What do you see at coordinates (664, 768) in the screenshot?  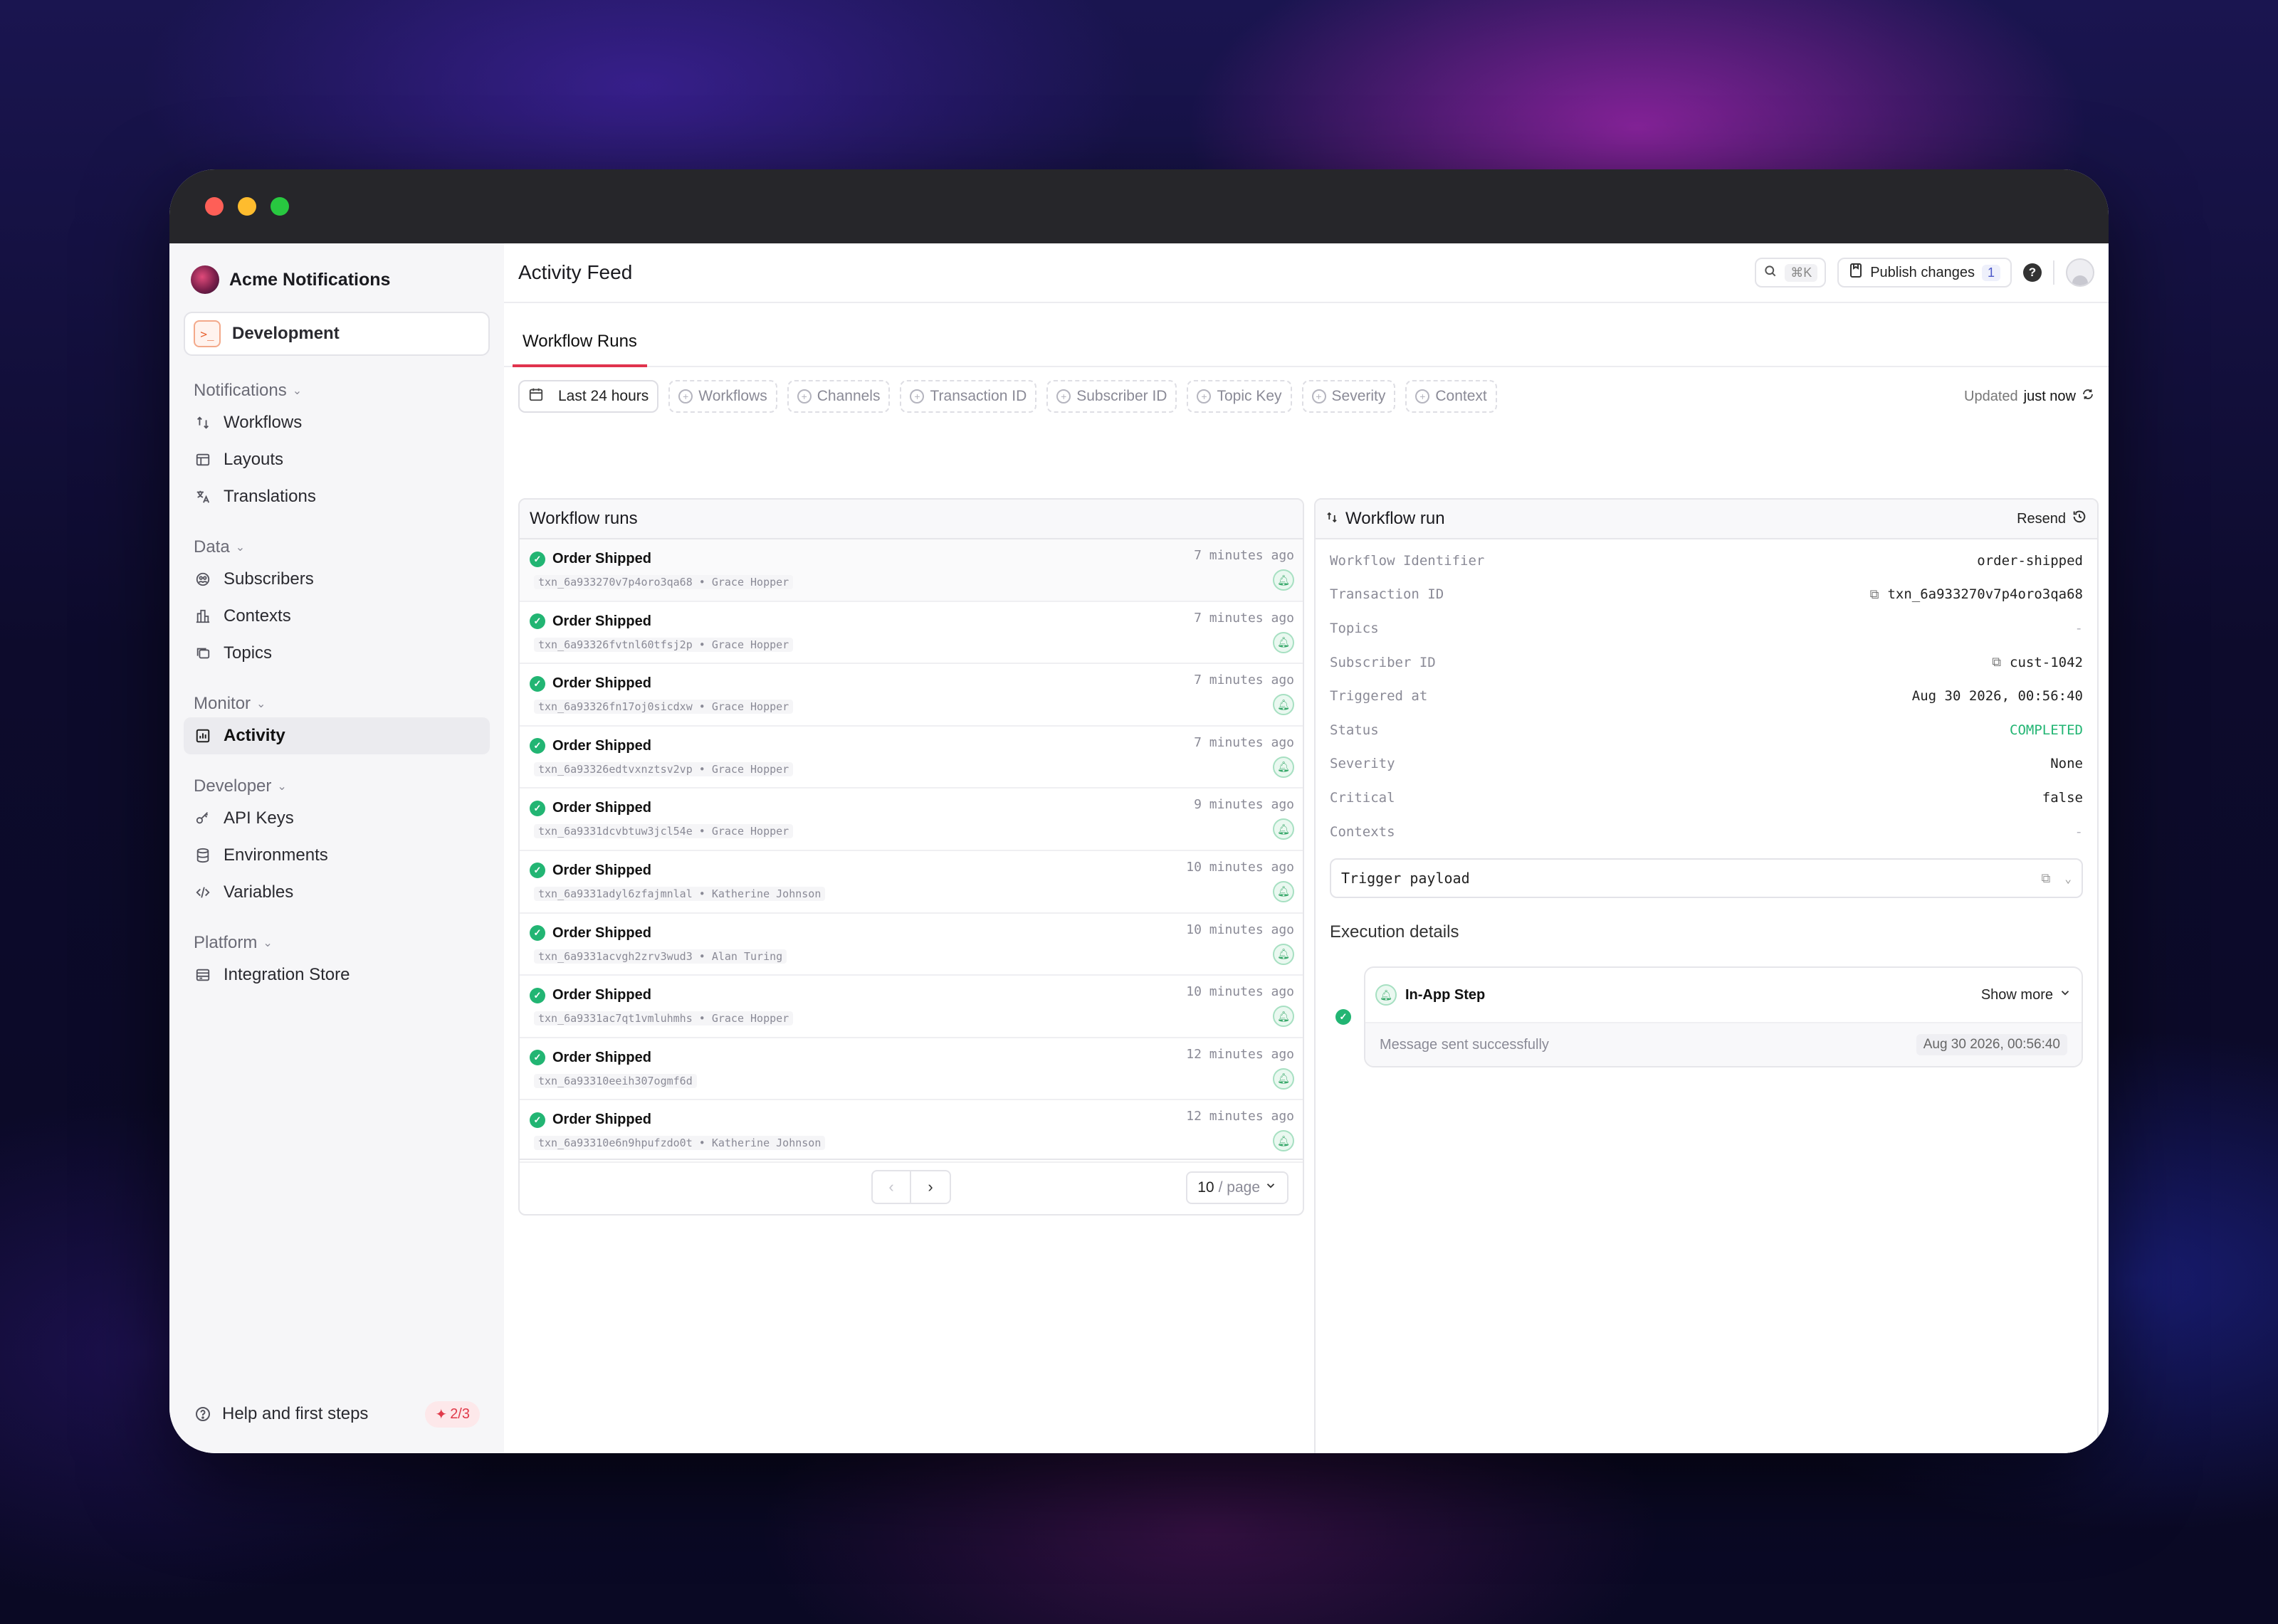 I see `run-meta: txn_6a93326edtvxnztsv2vp • Grace Hopper` at bounding box center [664, 768].